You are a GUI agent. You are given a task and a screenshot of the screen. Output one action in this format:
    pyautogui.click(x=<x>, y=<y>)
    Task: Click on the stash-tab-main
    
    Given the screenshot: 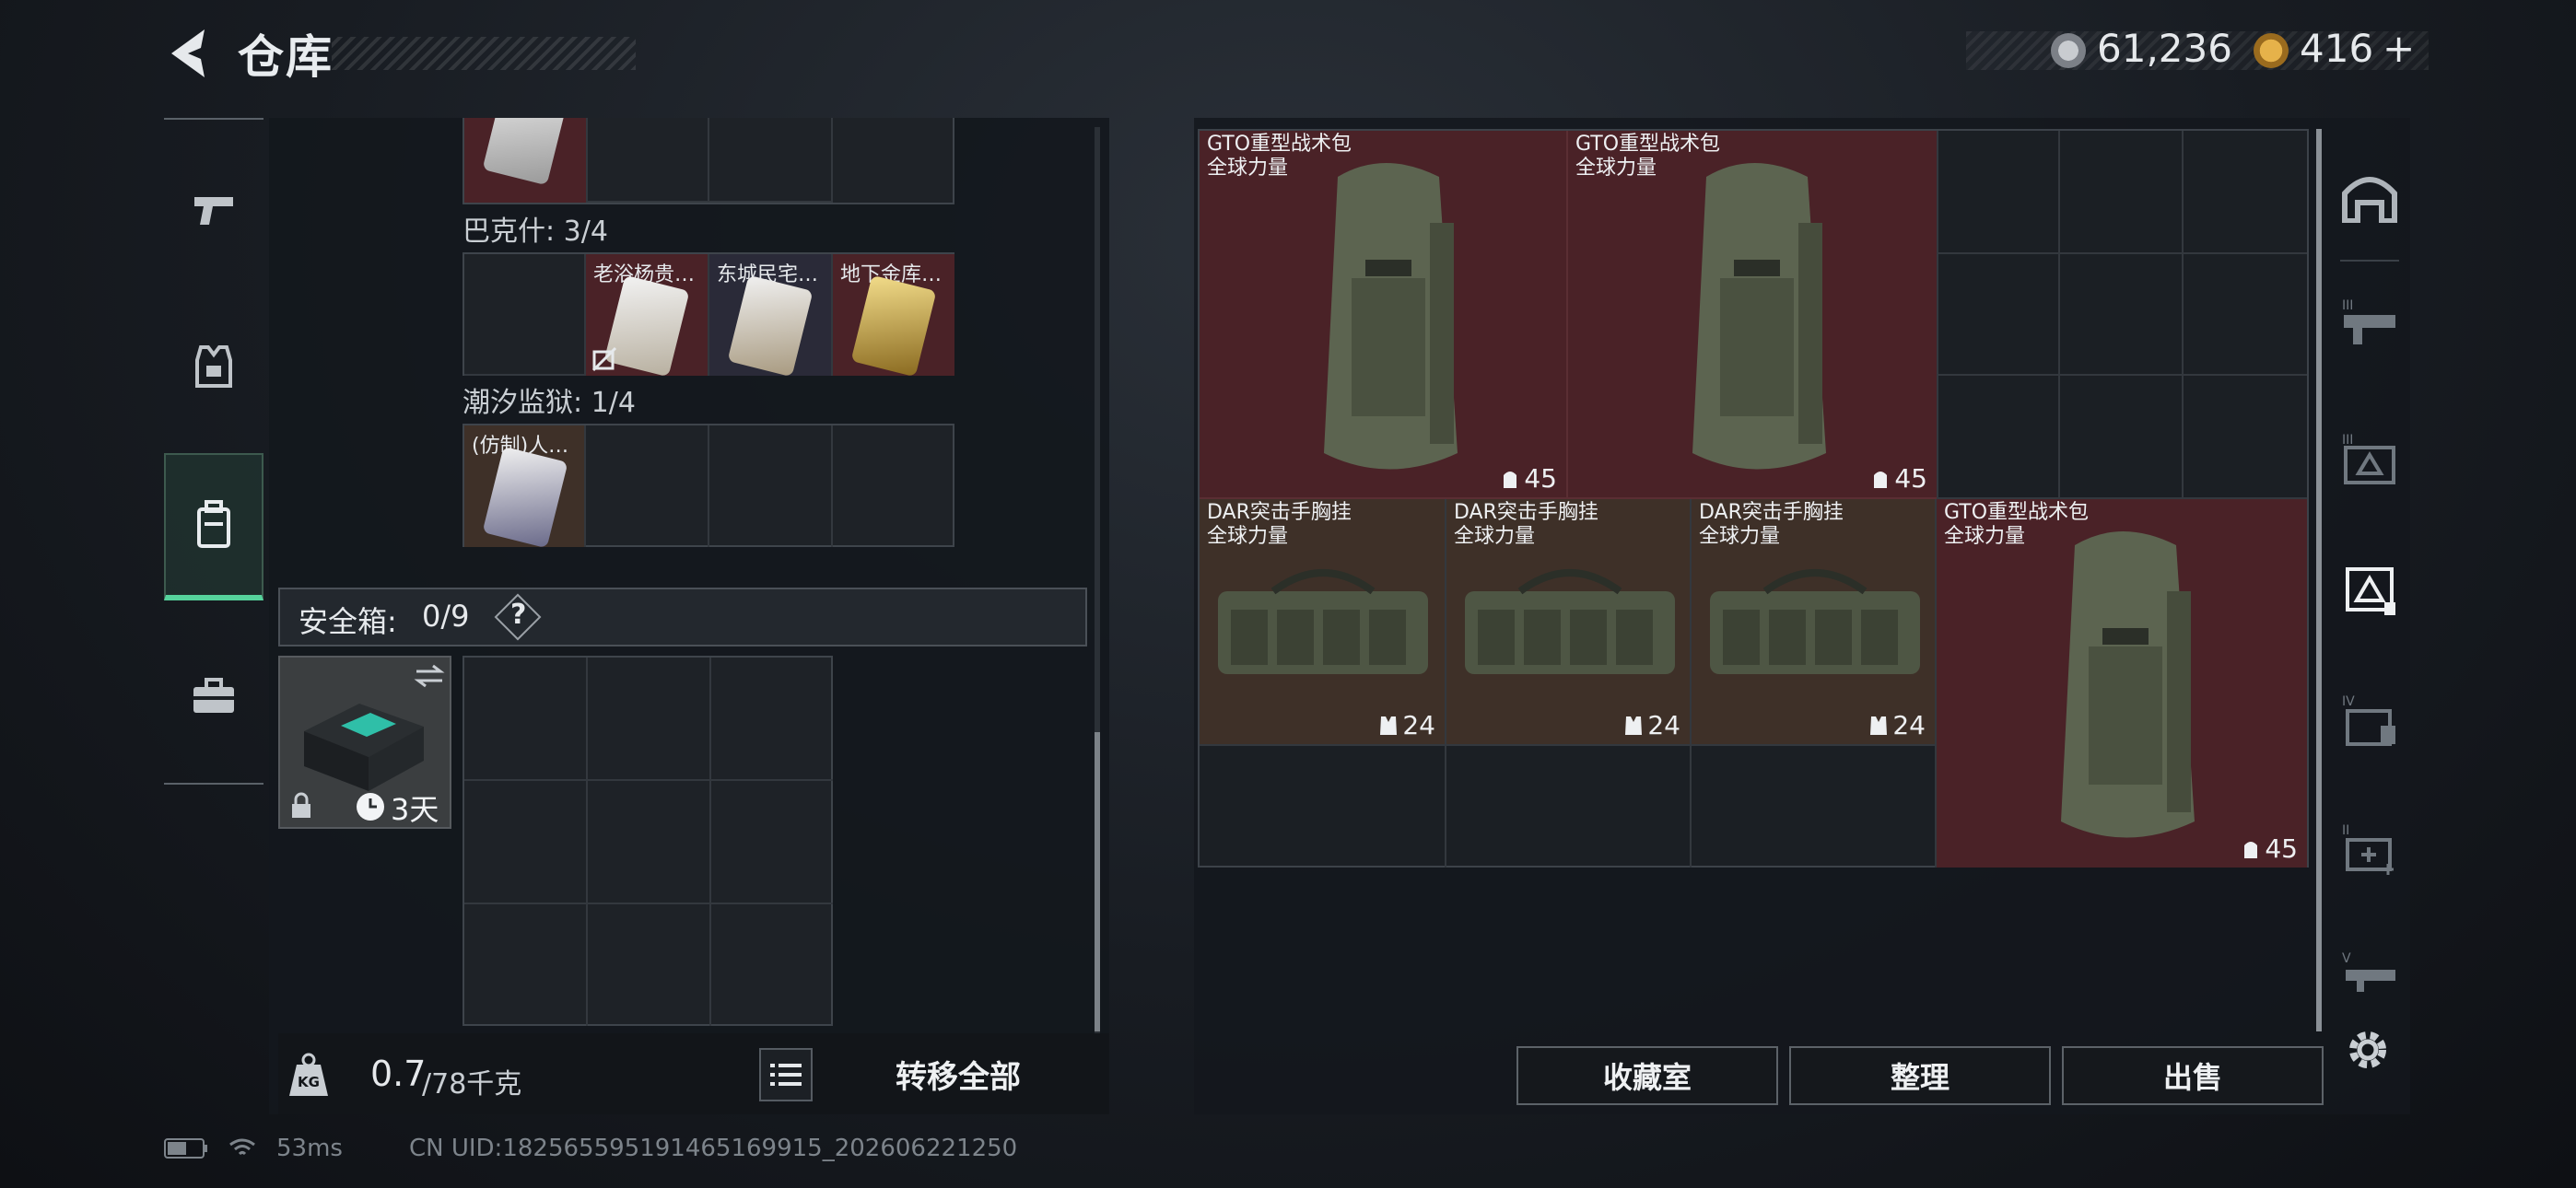 What is the action you would take?
    pyautogui.click(x=2369, y=197)
    